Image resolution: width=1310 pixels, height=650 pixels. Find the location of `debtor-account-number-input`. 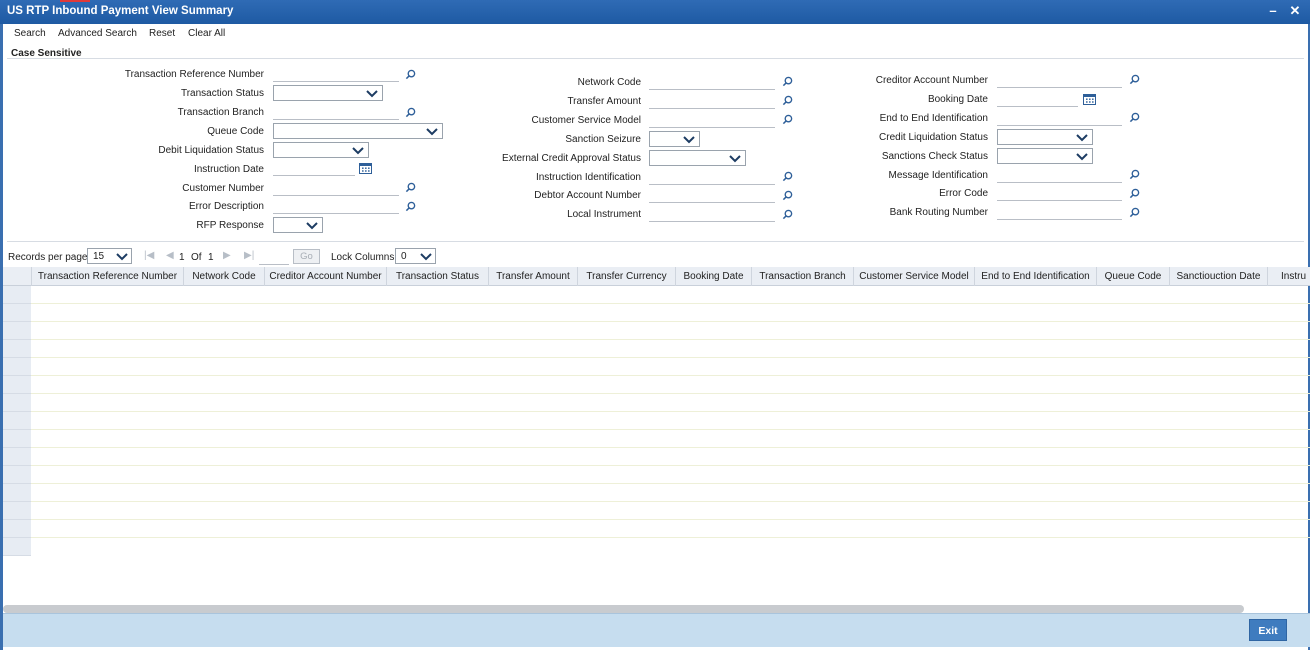

debtor-account-number-input is located at coordinates (712, 196).